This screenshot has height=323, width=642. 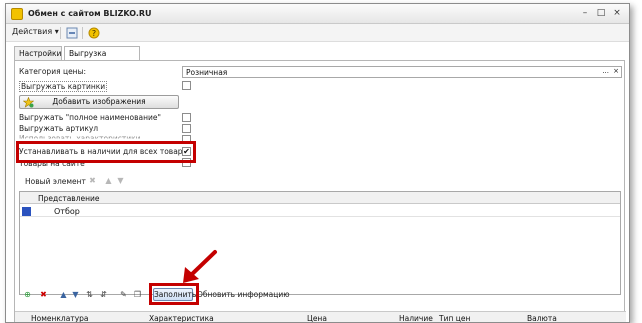 What do you see at coordinates (416, 318) in the screenshot?
I see `col-availability: Наличие` at bounding box center [416, 318].